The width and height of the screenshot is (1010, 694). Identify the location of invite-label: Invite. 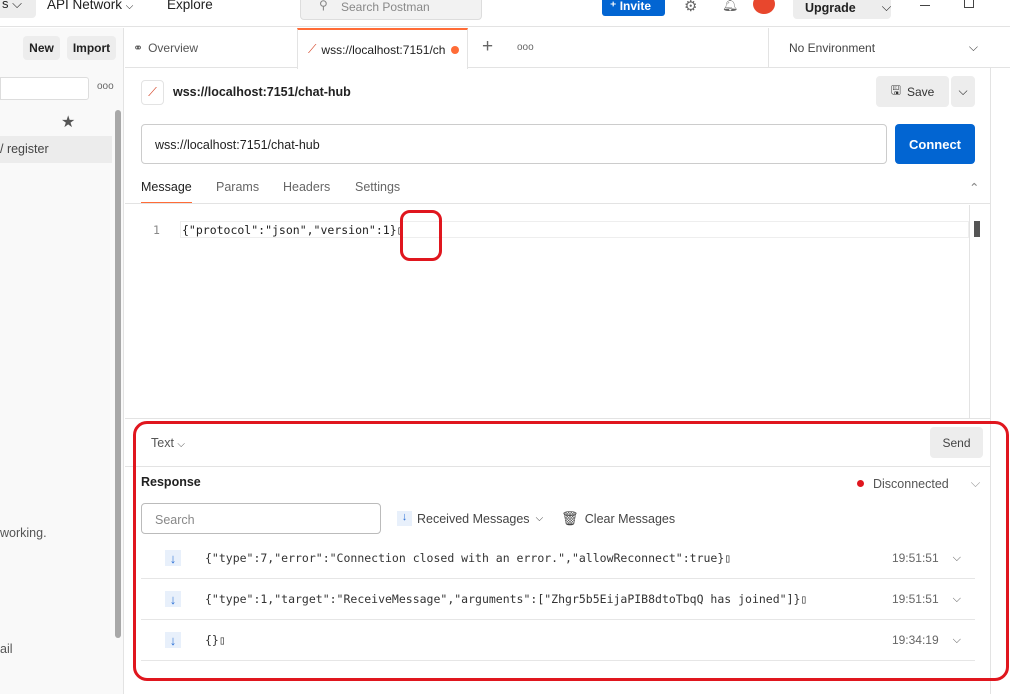
(635, 6).